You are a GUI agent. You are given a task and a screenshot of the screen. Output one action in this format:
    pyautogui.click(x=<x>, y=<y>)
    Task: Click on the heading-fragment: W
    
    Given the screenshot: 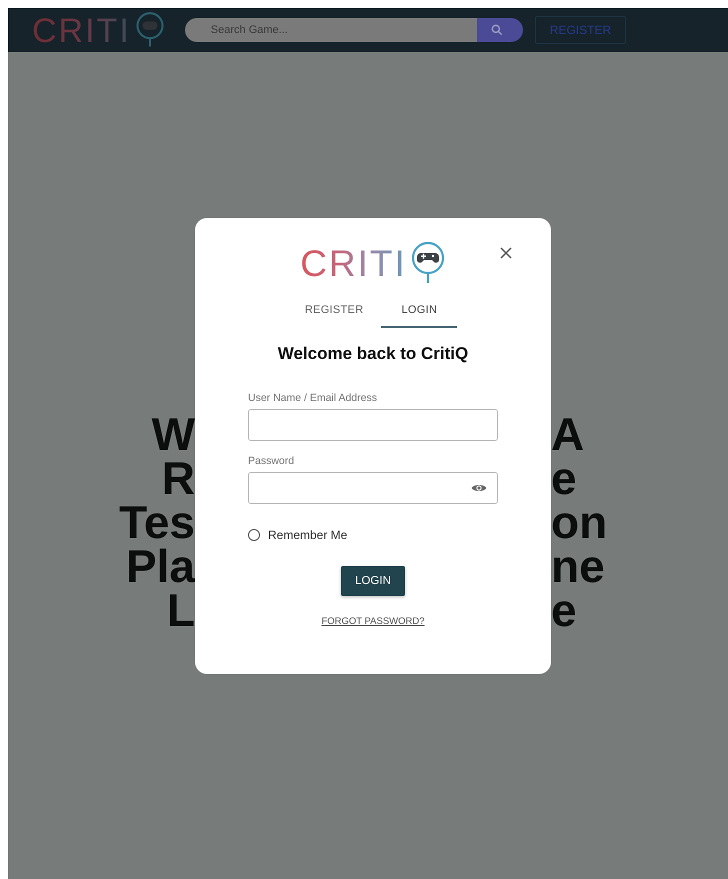 What is the action you would take?
    pyautogui.click(x=172, y=434)
    